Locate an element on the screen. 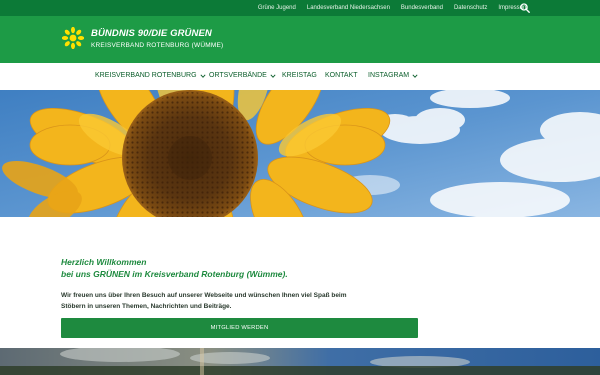  nav-item-kreistag: KREISTAG is located at coordinates (299, 75).